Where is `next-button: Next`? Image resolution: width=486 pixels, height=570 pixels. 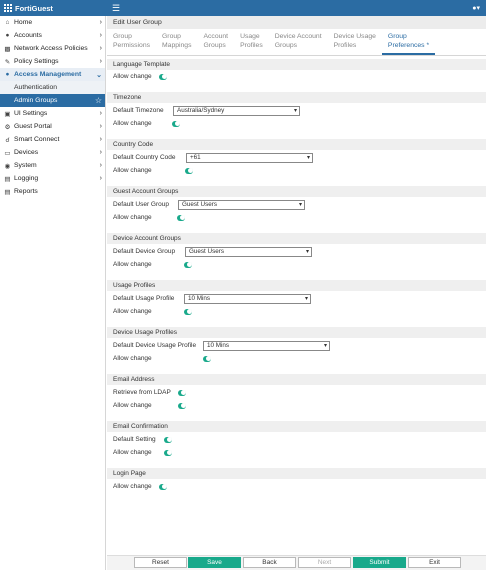 next-button: Next is located at coordinates (324, 562).